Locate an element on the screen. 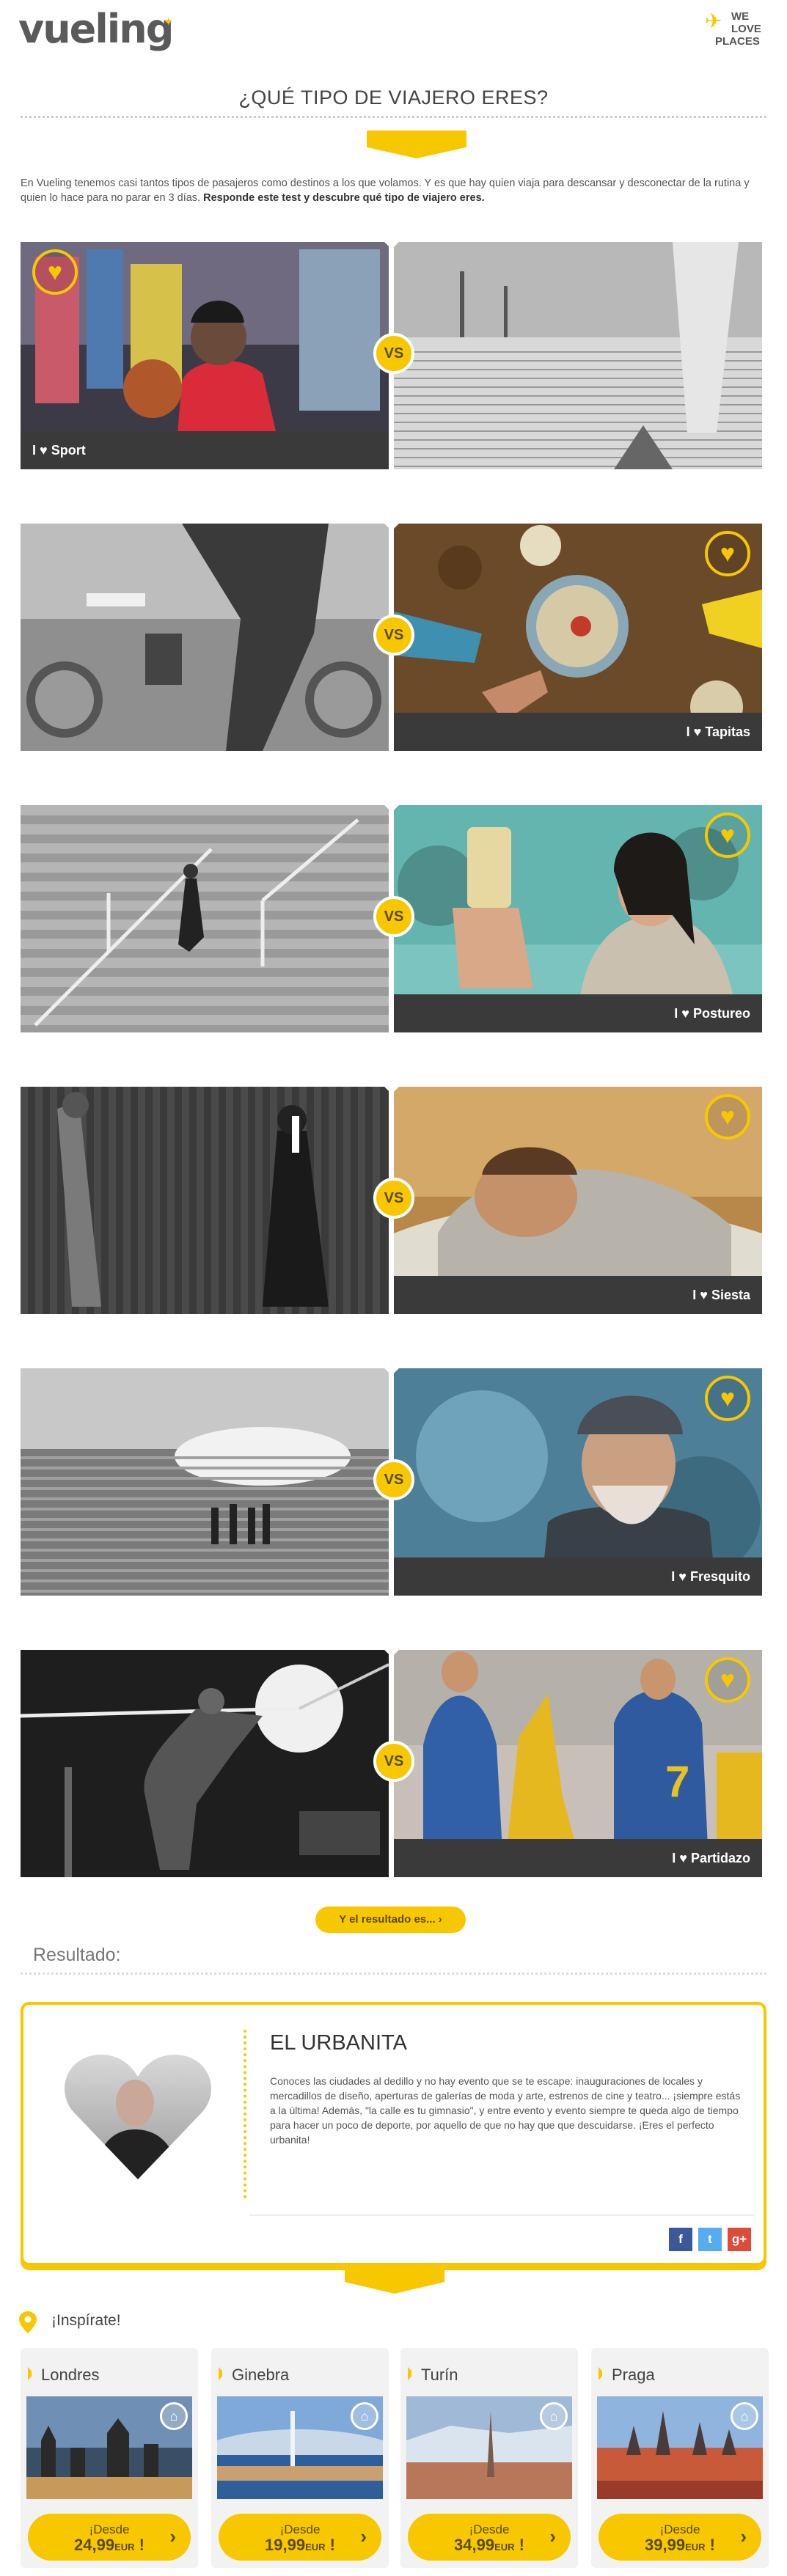  twitter-share-button: t is located at coordinates (710, 2239).